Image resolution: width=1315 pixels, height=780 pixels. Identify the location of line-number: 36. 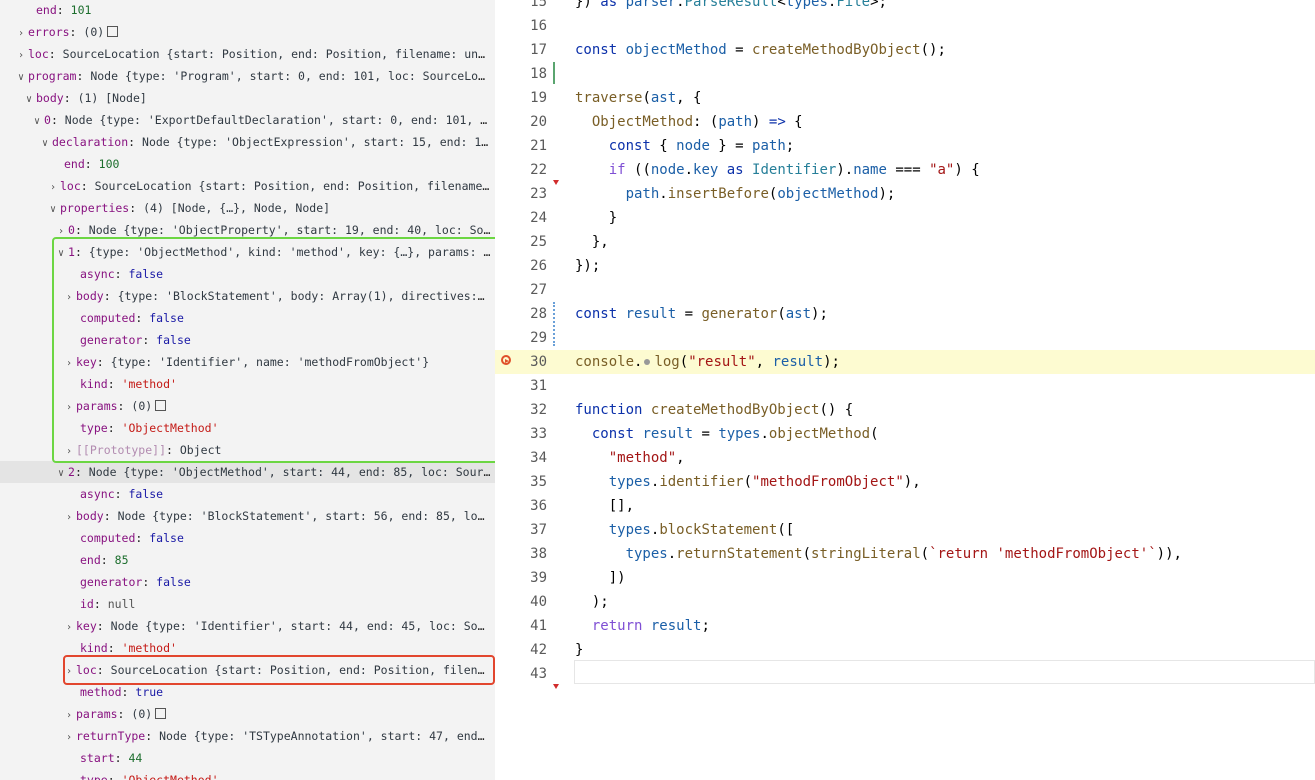
(521, 506).